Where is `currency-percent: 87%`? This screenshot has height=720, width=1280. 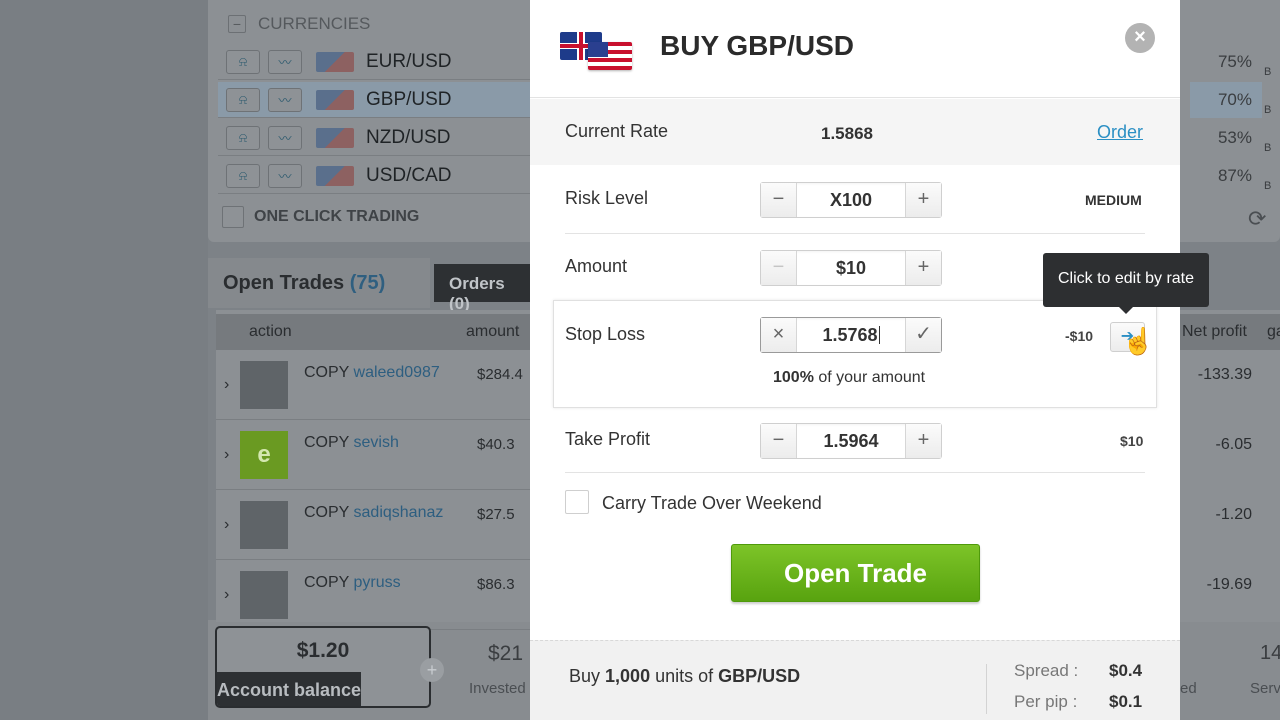
currency-percent: 87% is located at coordinates (1234, 175).